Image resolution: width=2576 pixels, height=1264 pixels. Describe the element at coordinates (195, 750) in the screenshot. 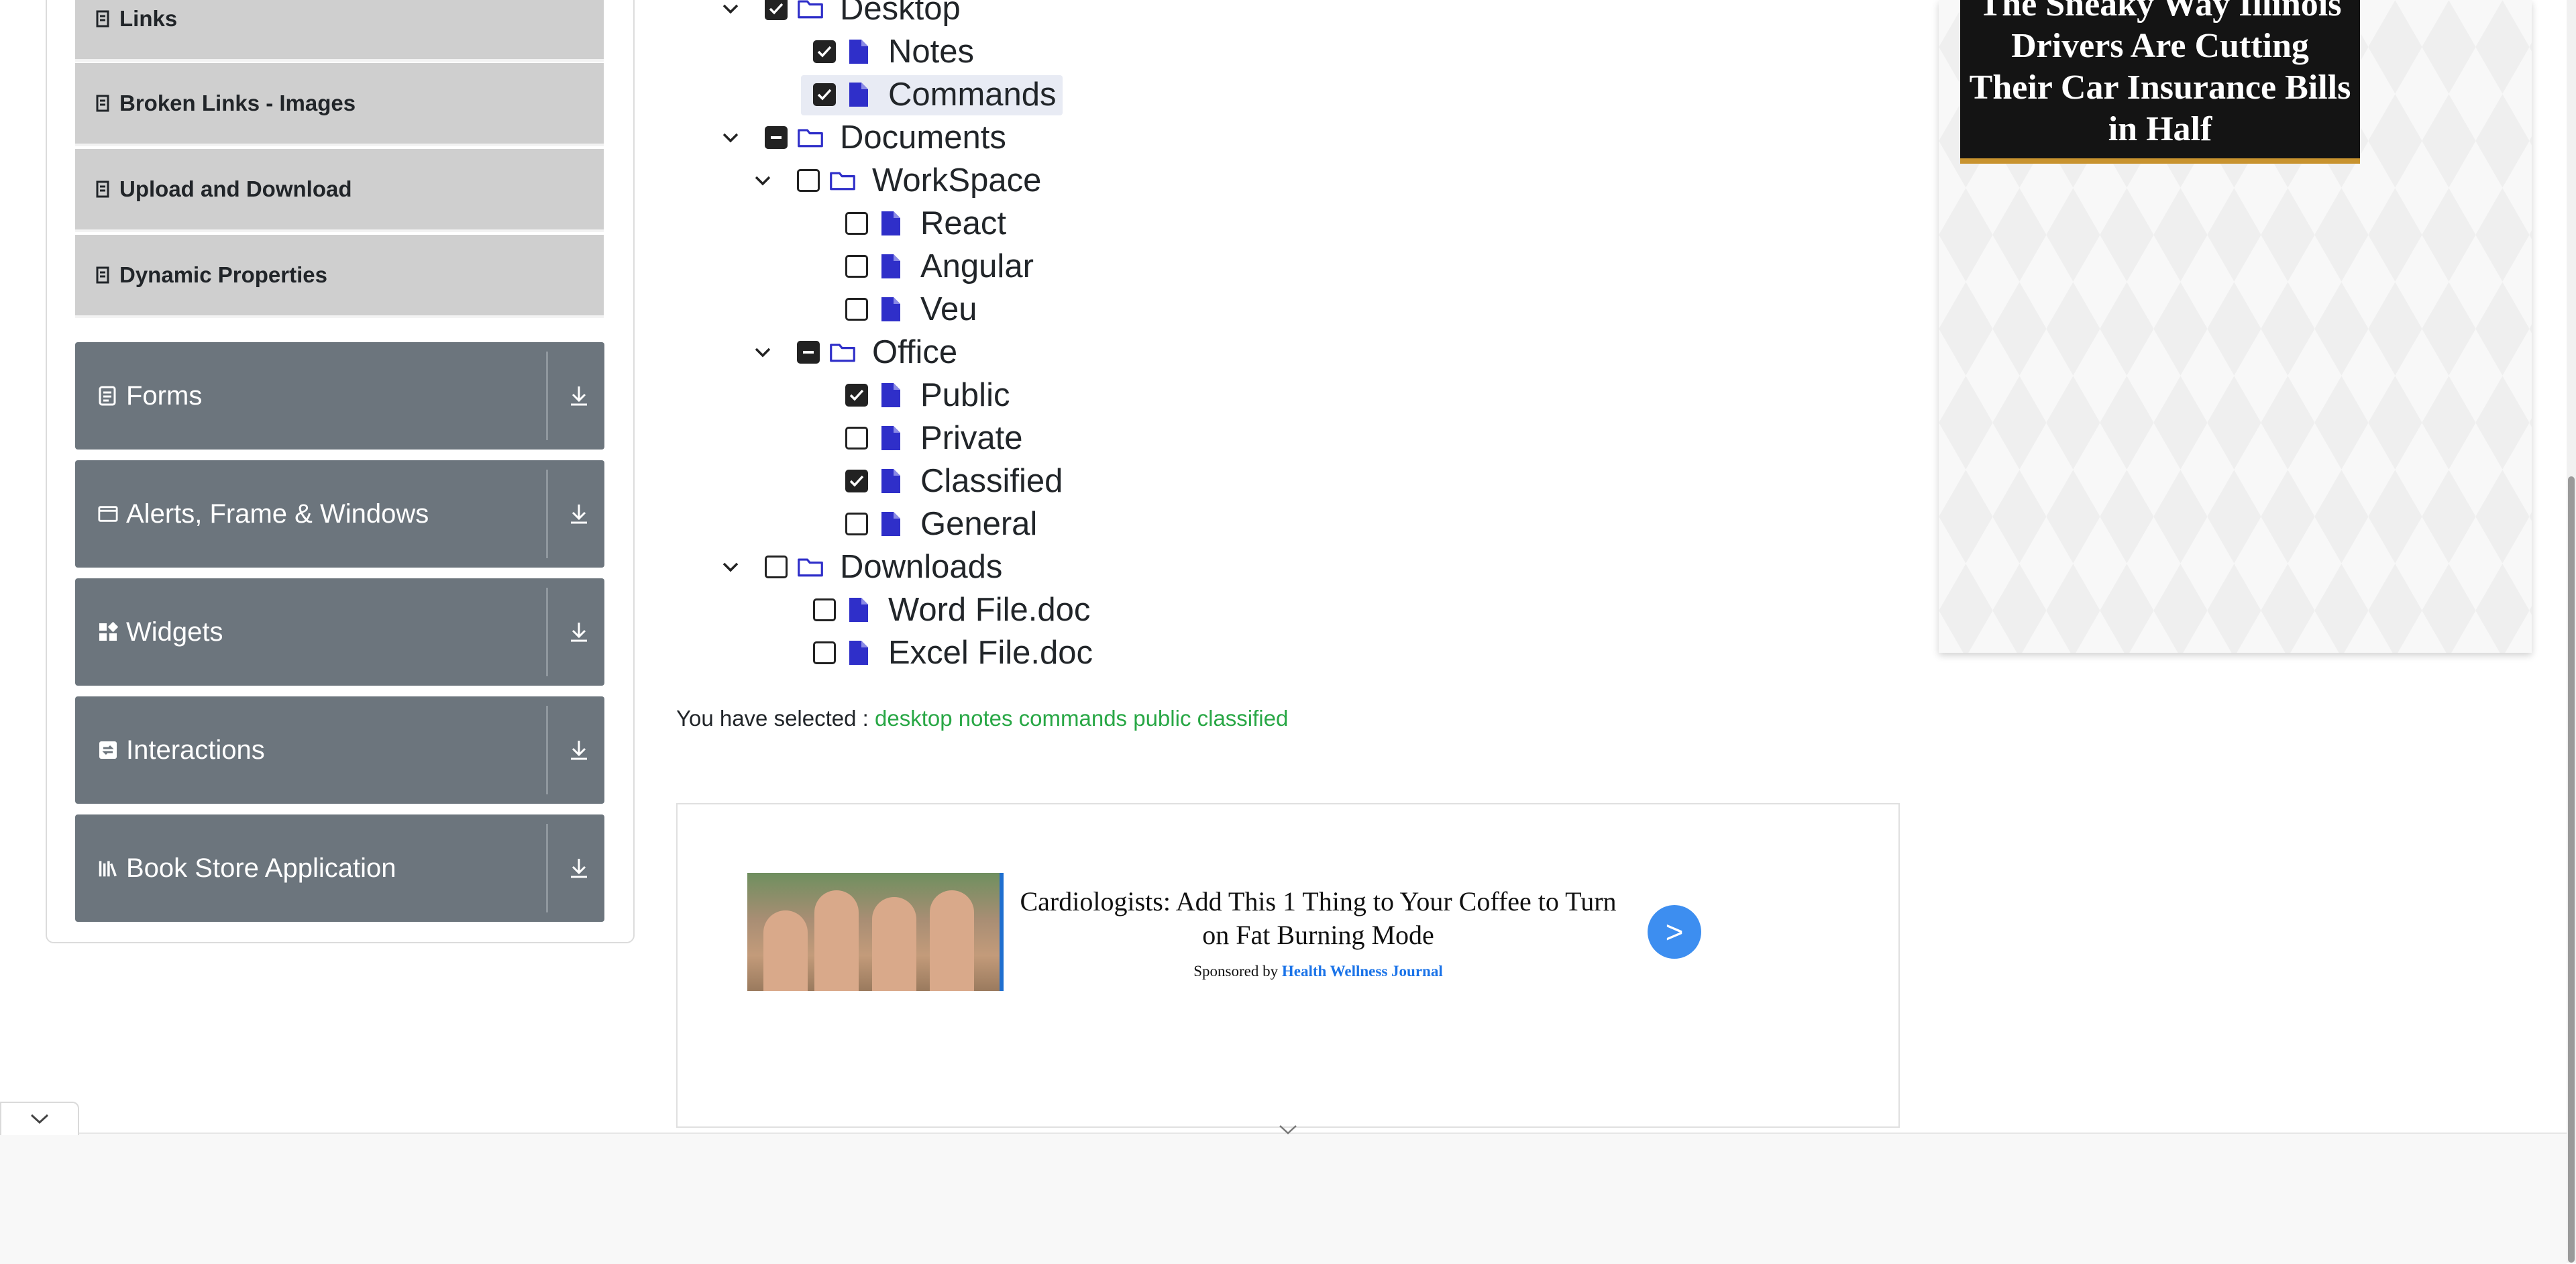

I see `group-label: Interactions` at that location.